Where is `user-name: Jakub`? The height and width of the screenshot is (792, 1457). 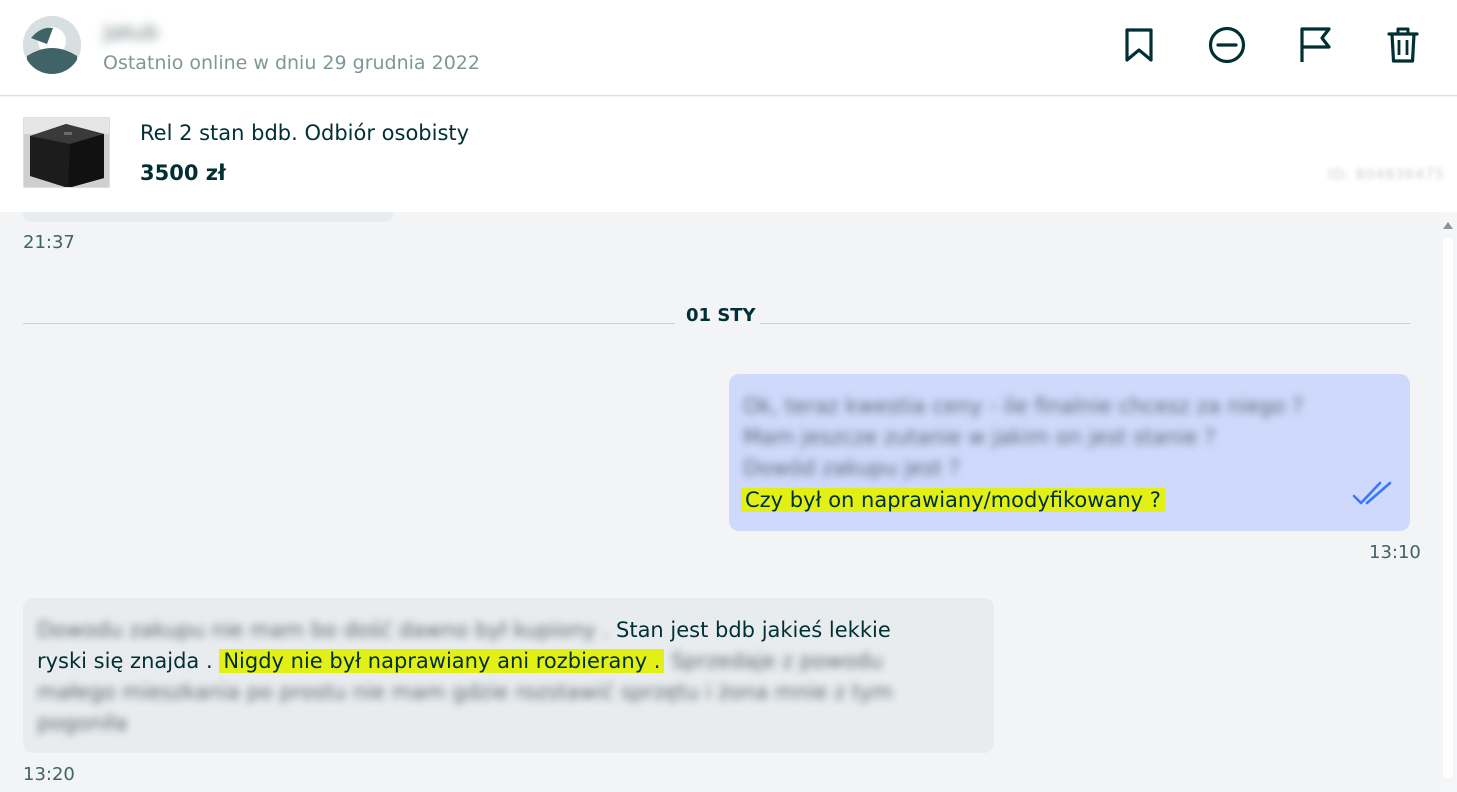
user-name: Jakub is located at coordinates (131, 32).